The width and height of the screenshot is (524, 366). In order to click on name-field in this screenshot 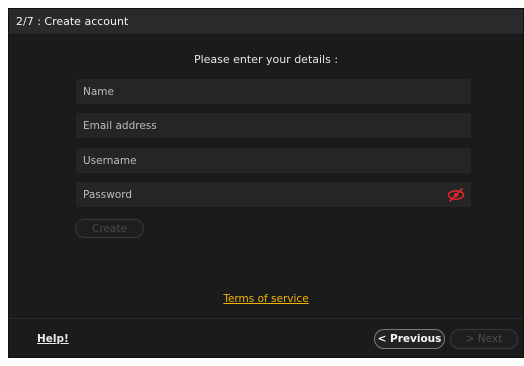, I will do `click(273, 91)`.